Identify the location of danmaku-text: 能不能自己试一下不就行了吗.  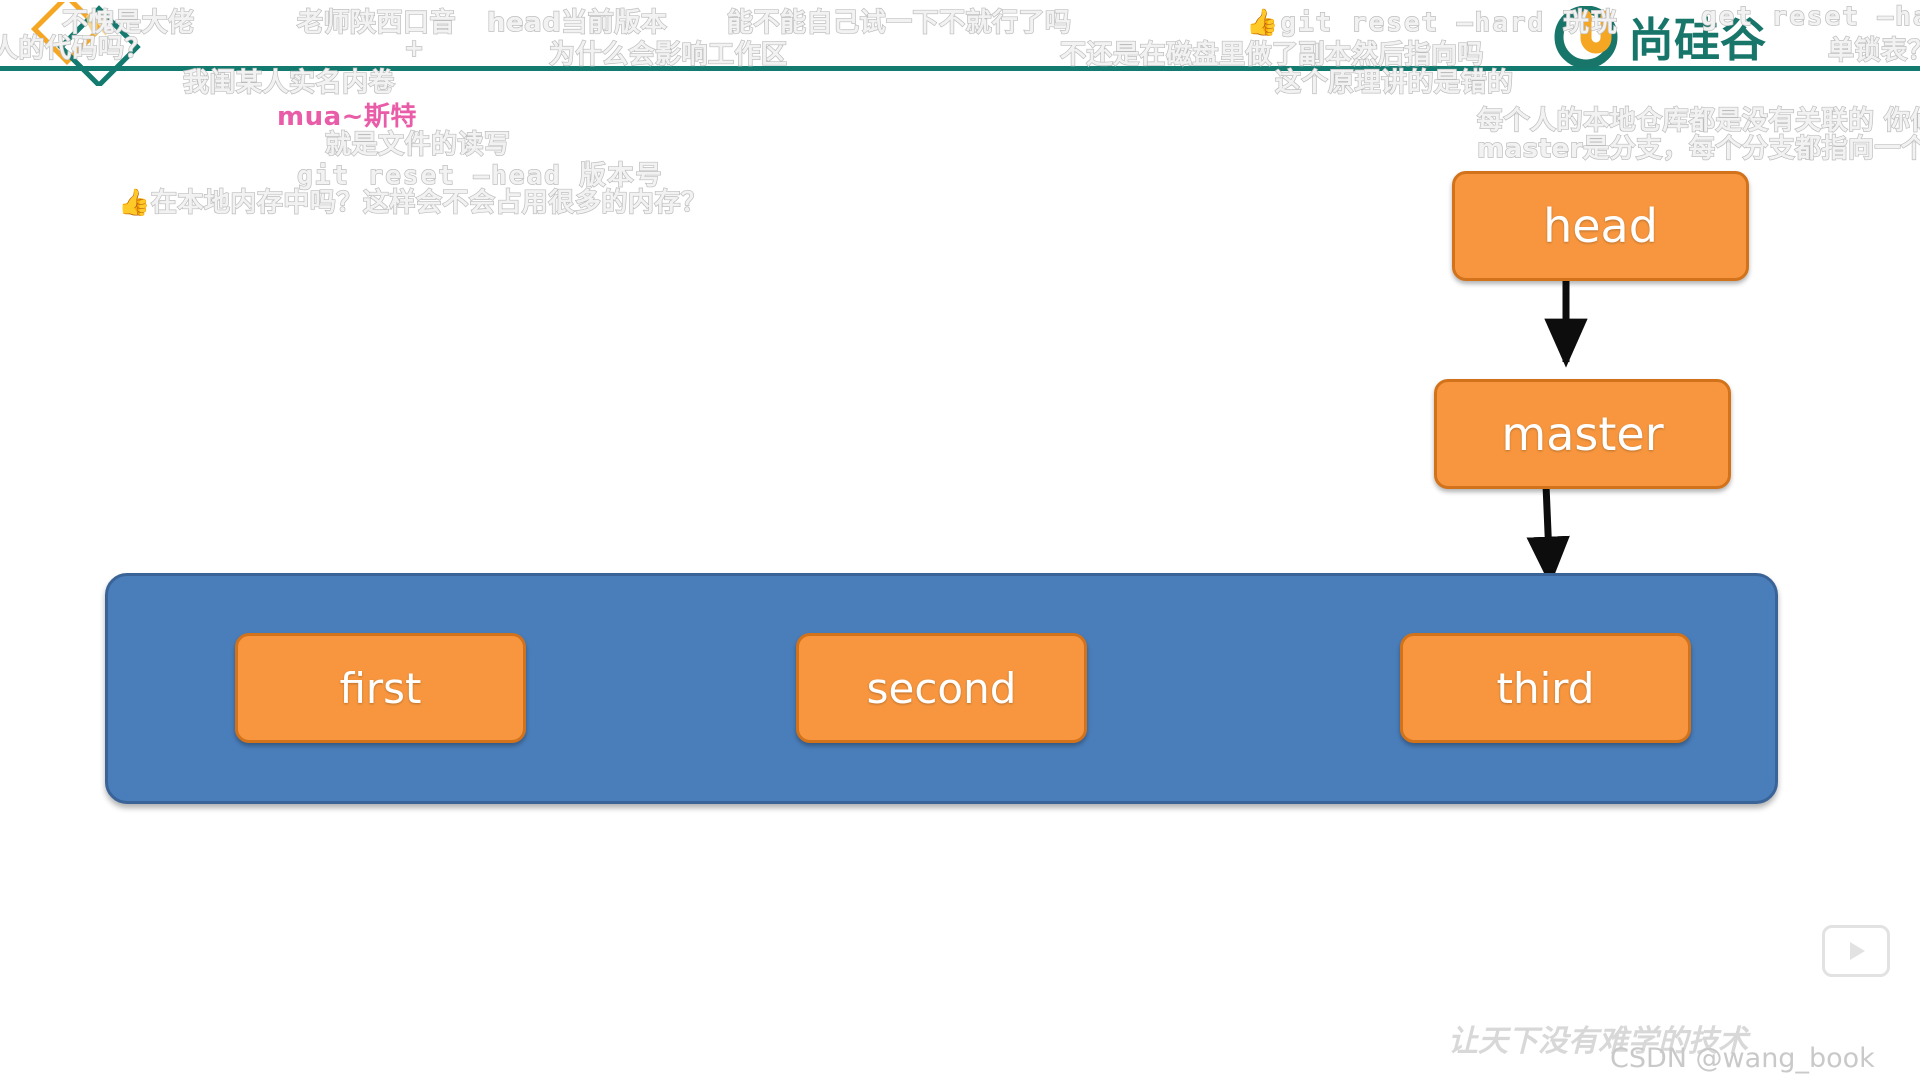
(899, 22).